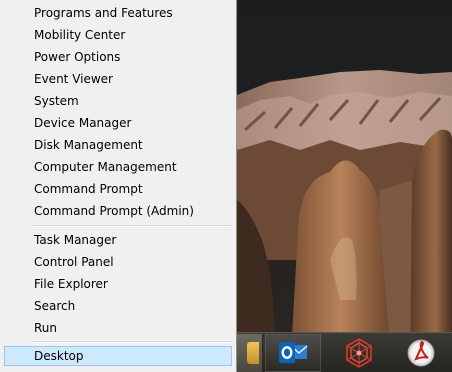 This screenshot has height=372, width=452. I want to click on menu-item-command-prompt: Command Prompt, so click(118, 189).